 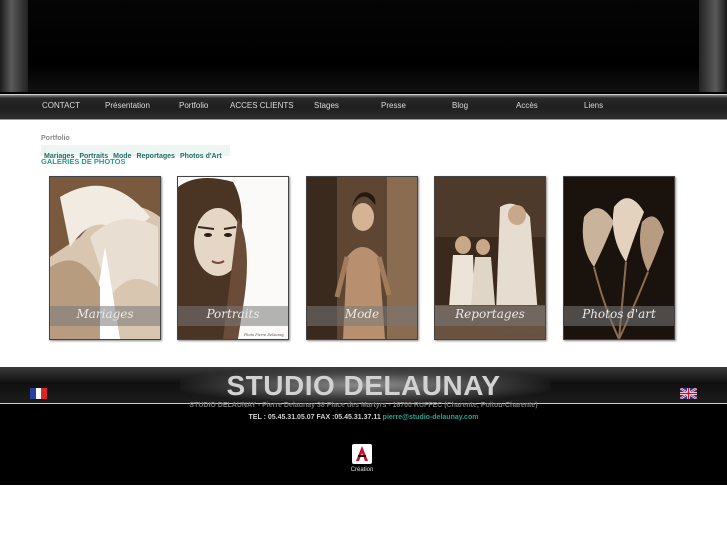 What do you see at coordinates (527, 105) in the screenshot?
I see `nav-acces: Accès` at bounding box center [527, 105].